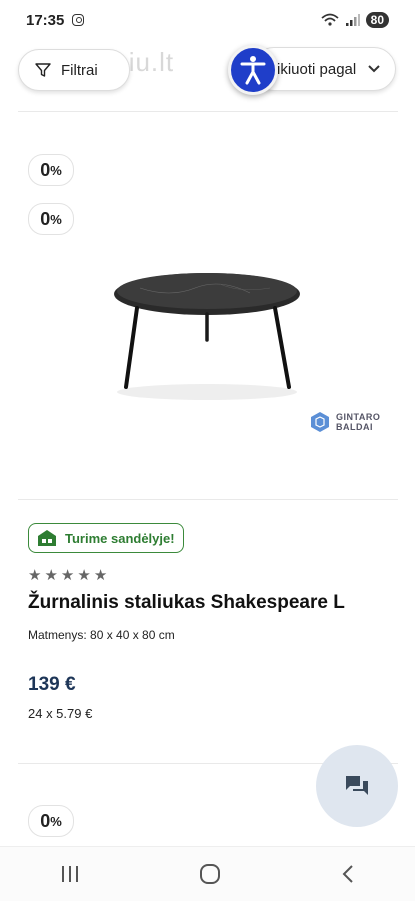  Describe the element at coordinates (374, 69) in the screenshot. I see `chevron-down-icon` at that location.